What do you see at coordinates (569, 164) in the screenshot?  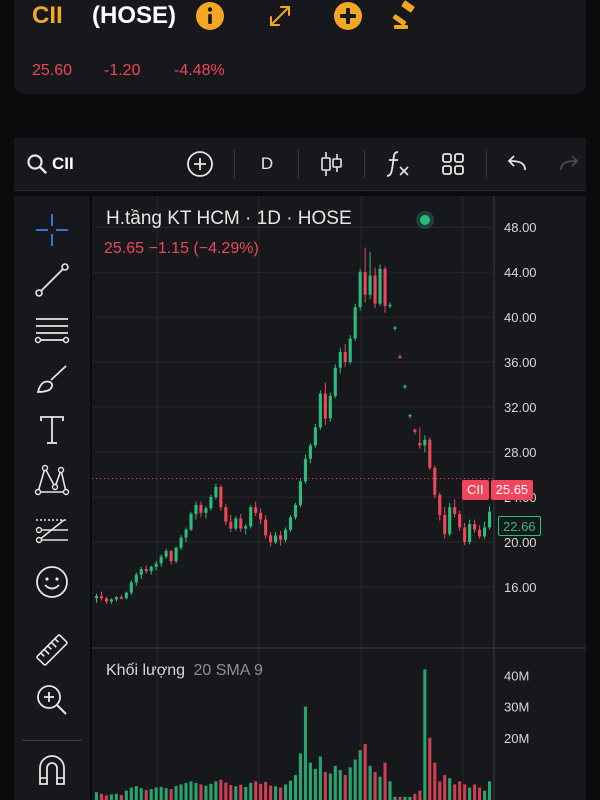 I see `redo-button` at bounding box center [569, 164].